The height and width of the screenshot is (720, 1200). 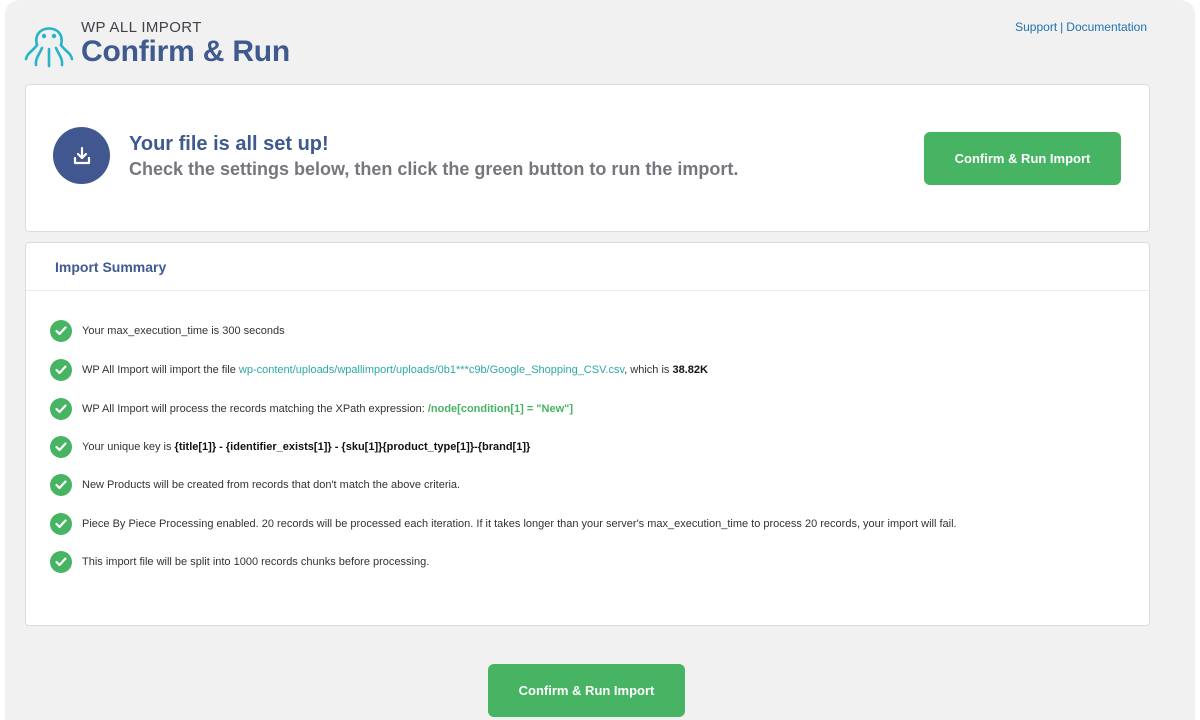 I want to click on item-text-middle: , which is, so click(x=648, y=370).